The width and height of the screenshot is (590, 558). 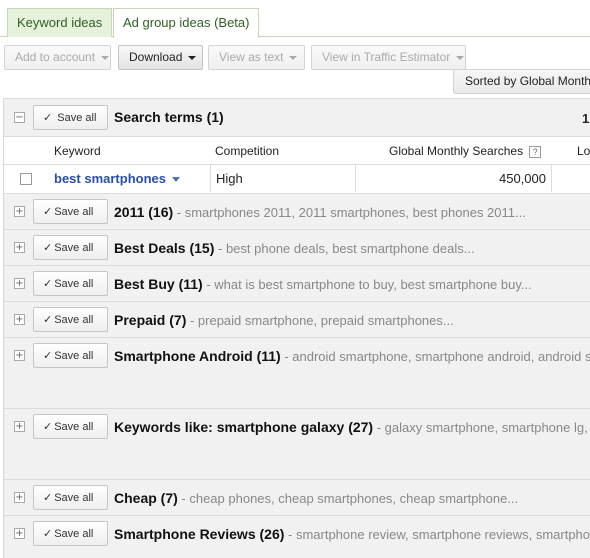 I want to click on column-global-monthly-searches-label: Global Monthly Searches, so click(x=456, y=151).